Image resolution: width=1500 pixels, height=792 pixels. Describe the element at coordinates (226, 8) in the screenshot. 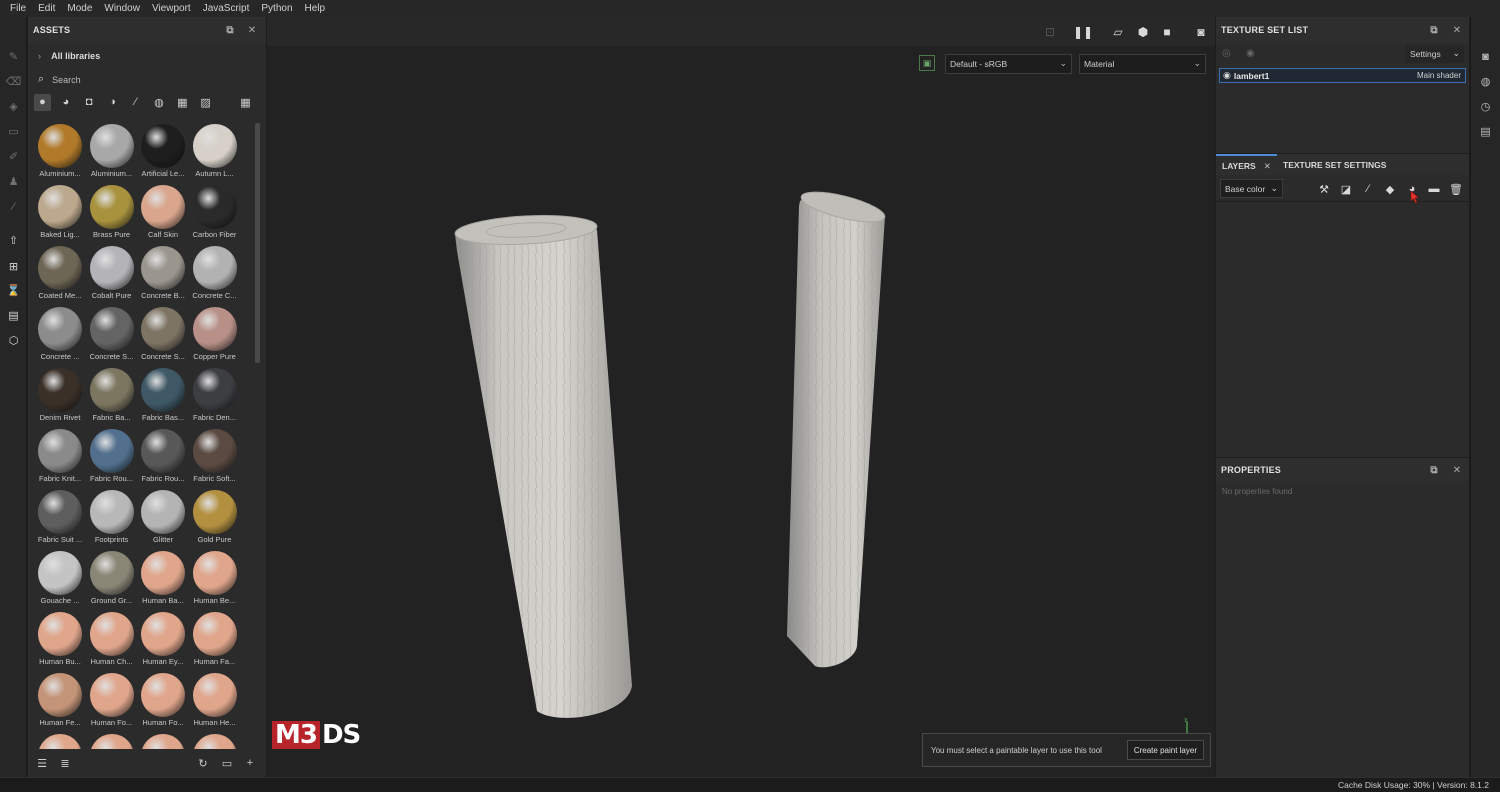

I see `menu-javascript: JavaScript` at that location.